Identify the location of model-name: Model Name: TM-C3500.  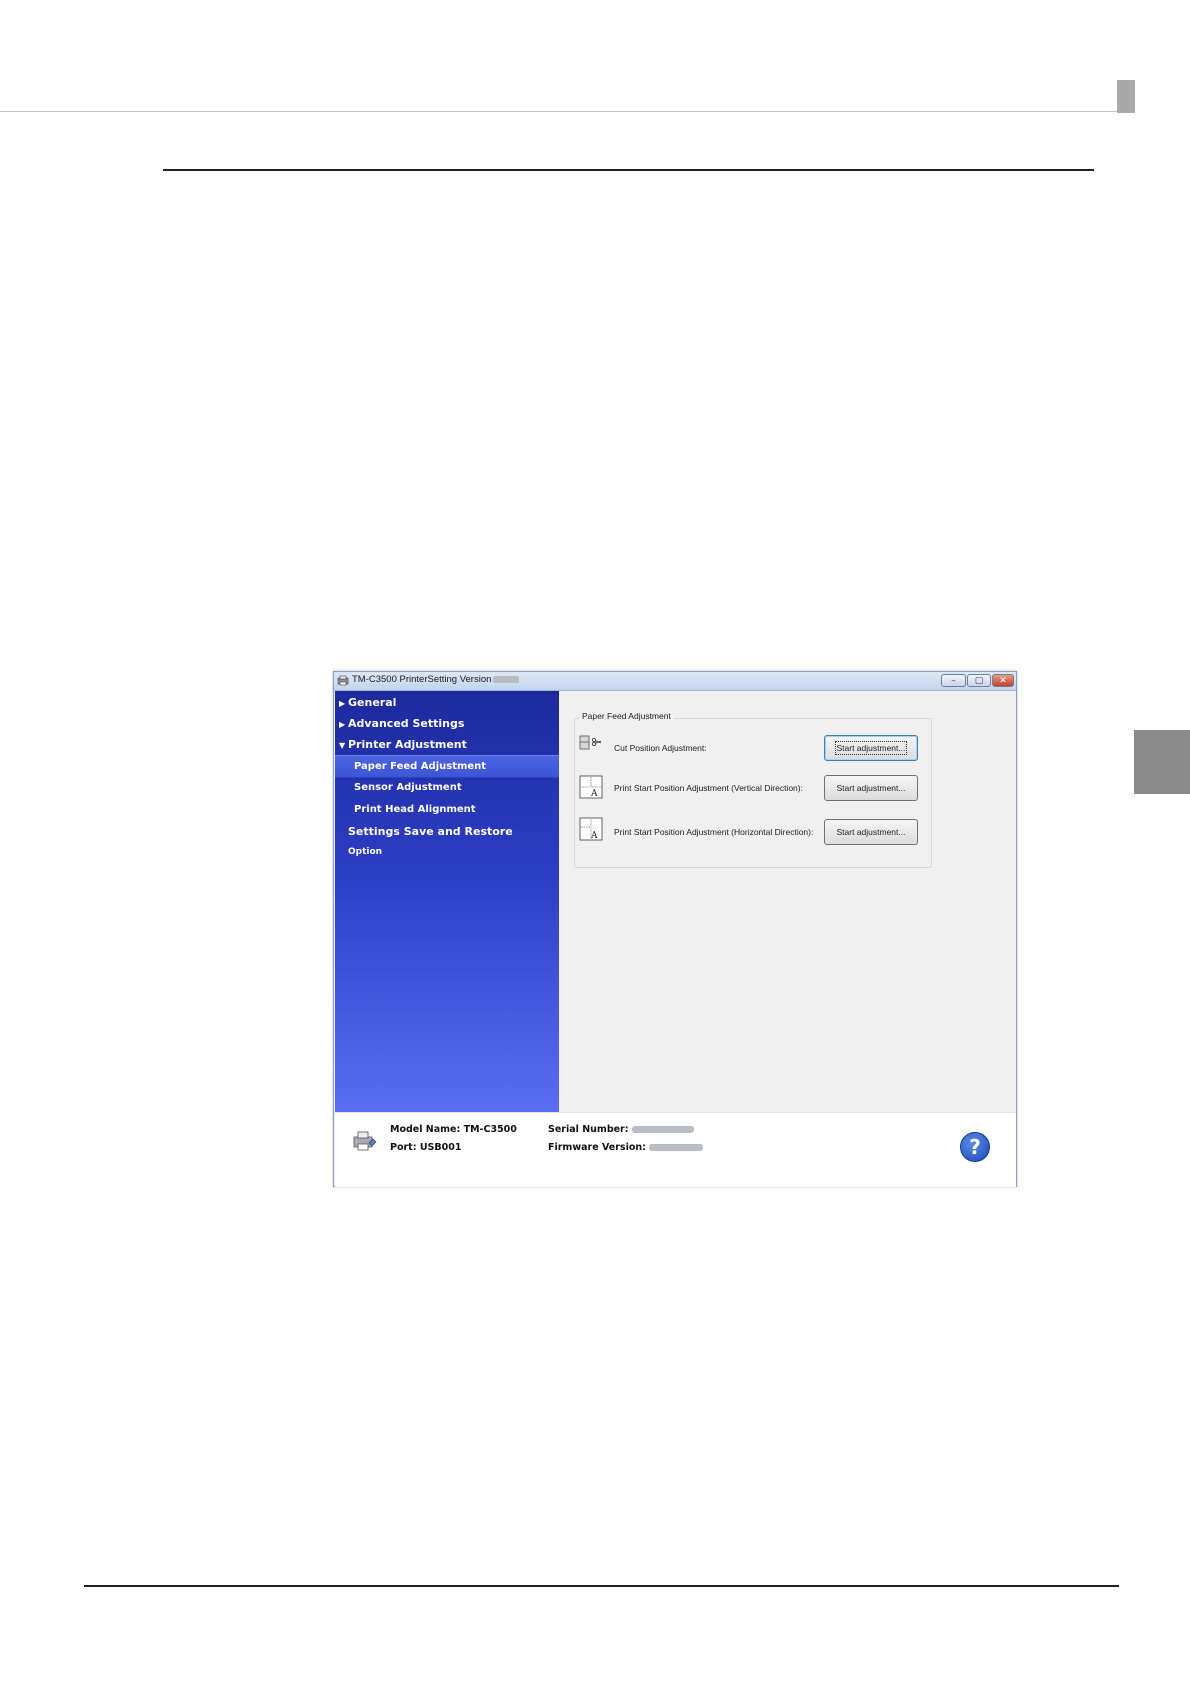
(453, 1129).